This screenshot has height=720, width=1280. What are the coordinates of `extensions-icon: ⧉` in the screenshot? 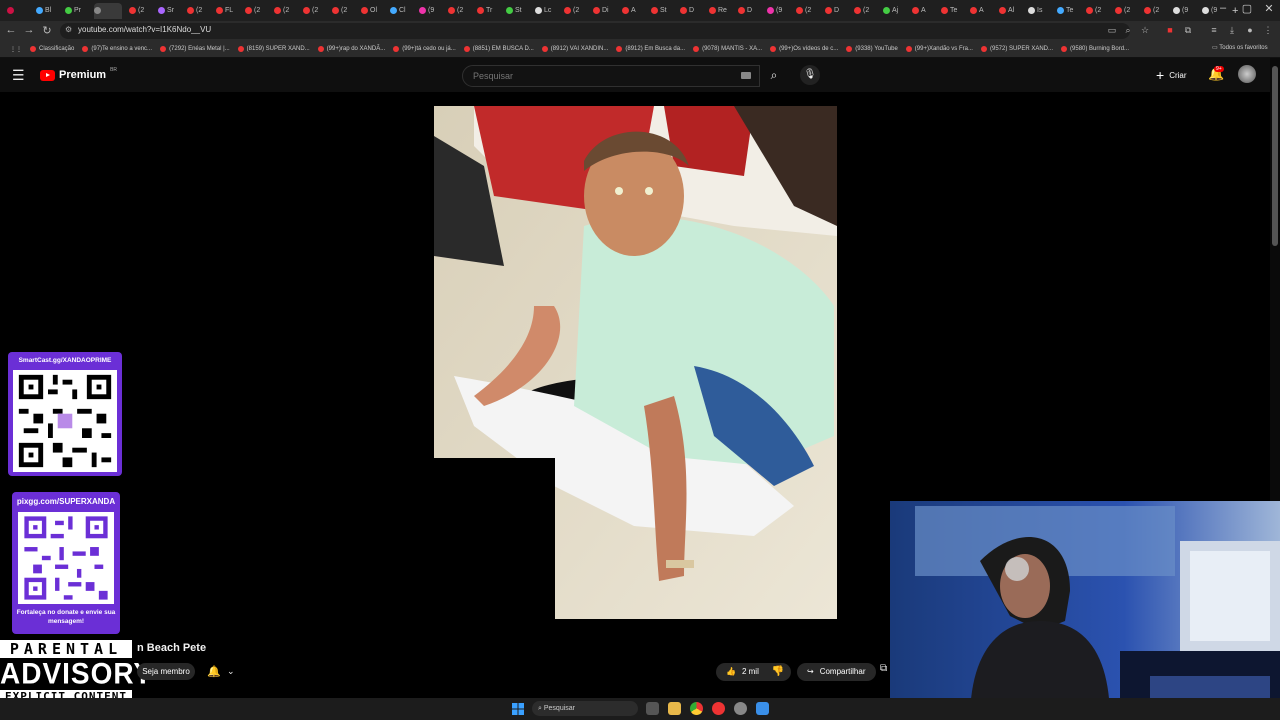 It's located at (1188, 30).